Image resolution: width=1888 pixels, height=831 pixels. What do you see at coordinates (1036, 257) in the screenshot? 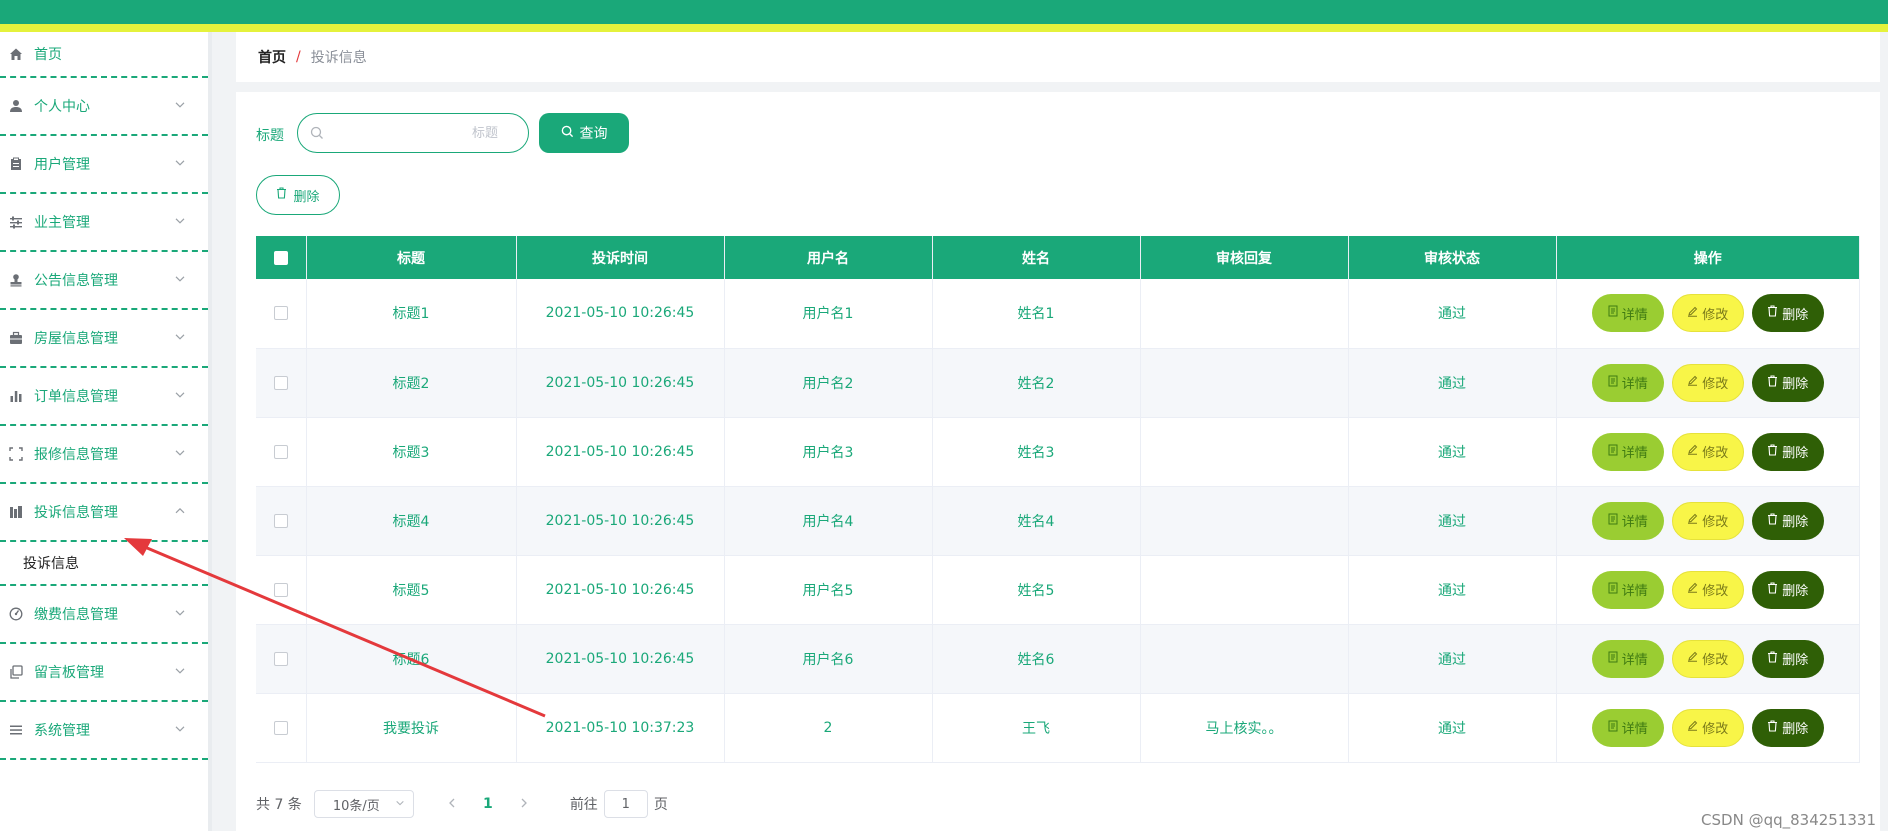
I see `column-header: 姓名` at bounding box center [1036, 257].